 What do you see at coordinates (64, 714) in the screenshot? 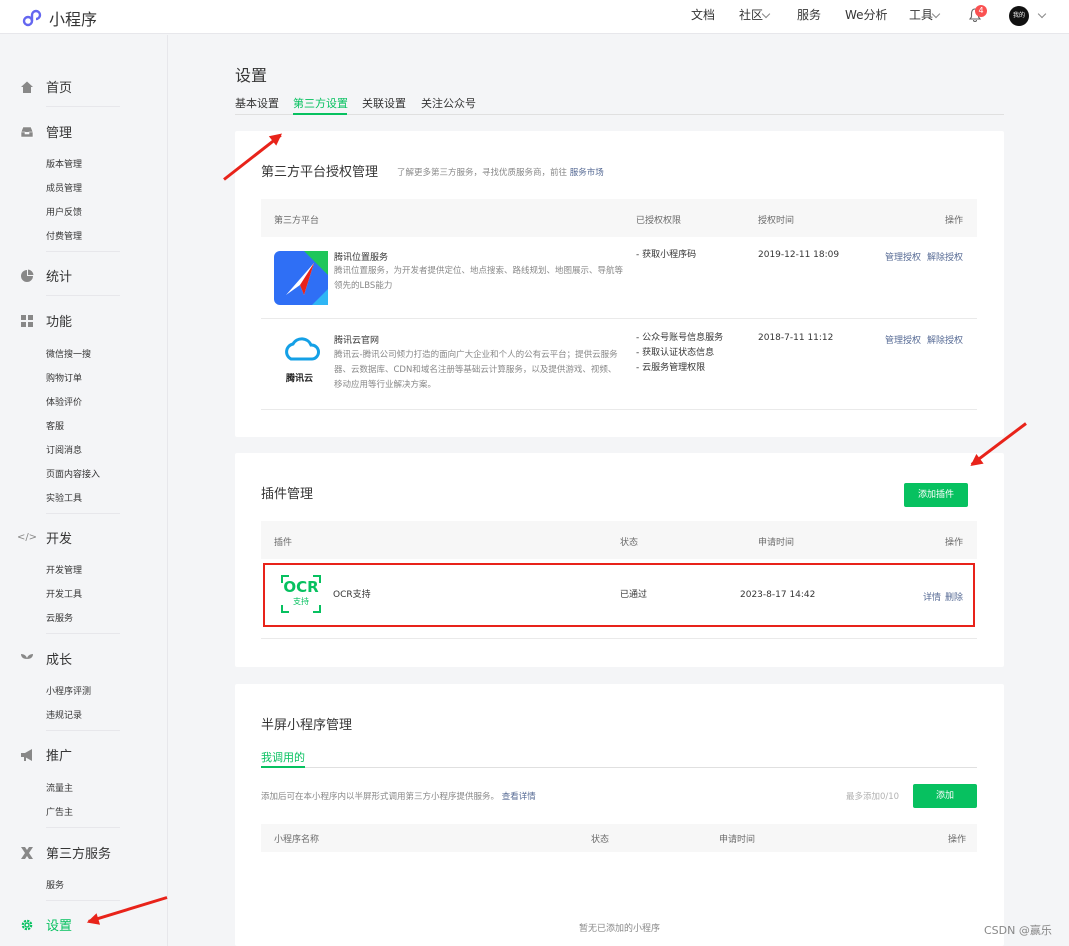
I see `sidebar-sub-violations: 违规记录` at bounding box center [64, 714].